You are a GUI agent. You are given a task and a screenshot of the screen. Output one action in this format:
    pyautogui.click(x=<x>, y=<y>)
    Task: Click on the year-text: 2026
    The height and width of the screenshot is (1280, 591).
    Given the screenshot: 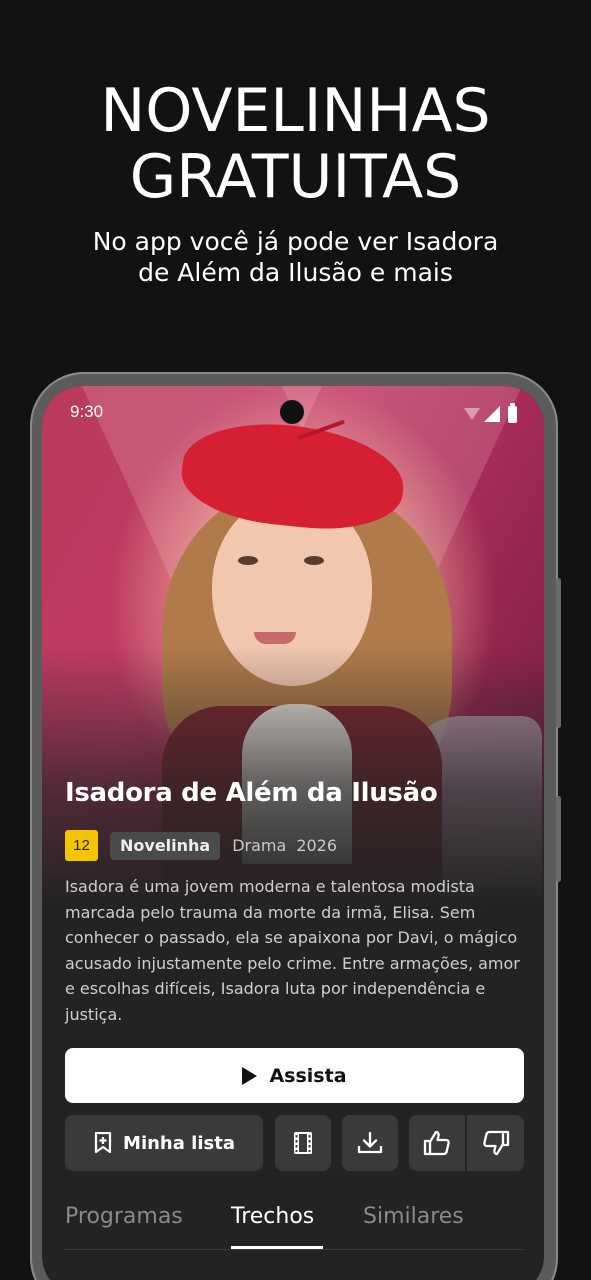 What is the action you would take?
    pyautogui.click(x=317, y=845)
    